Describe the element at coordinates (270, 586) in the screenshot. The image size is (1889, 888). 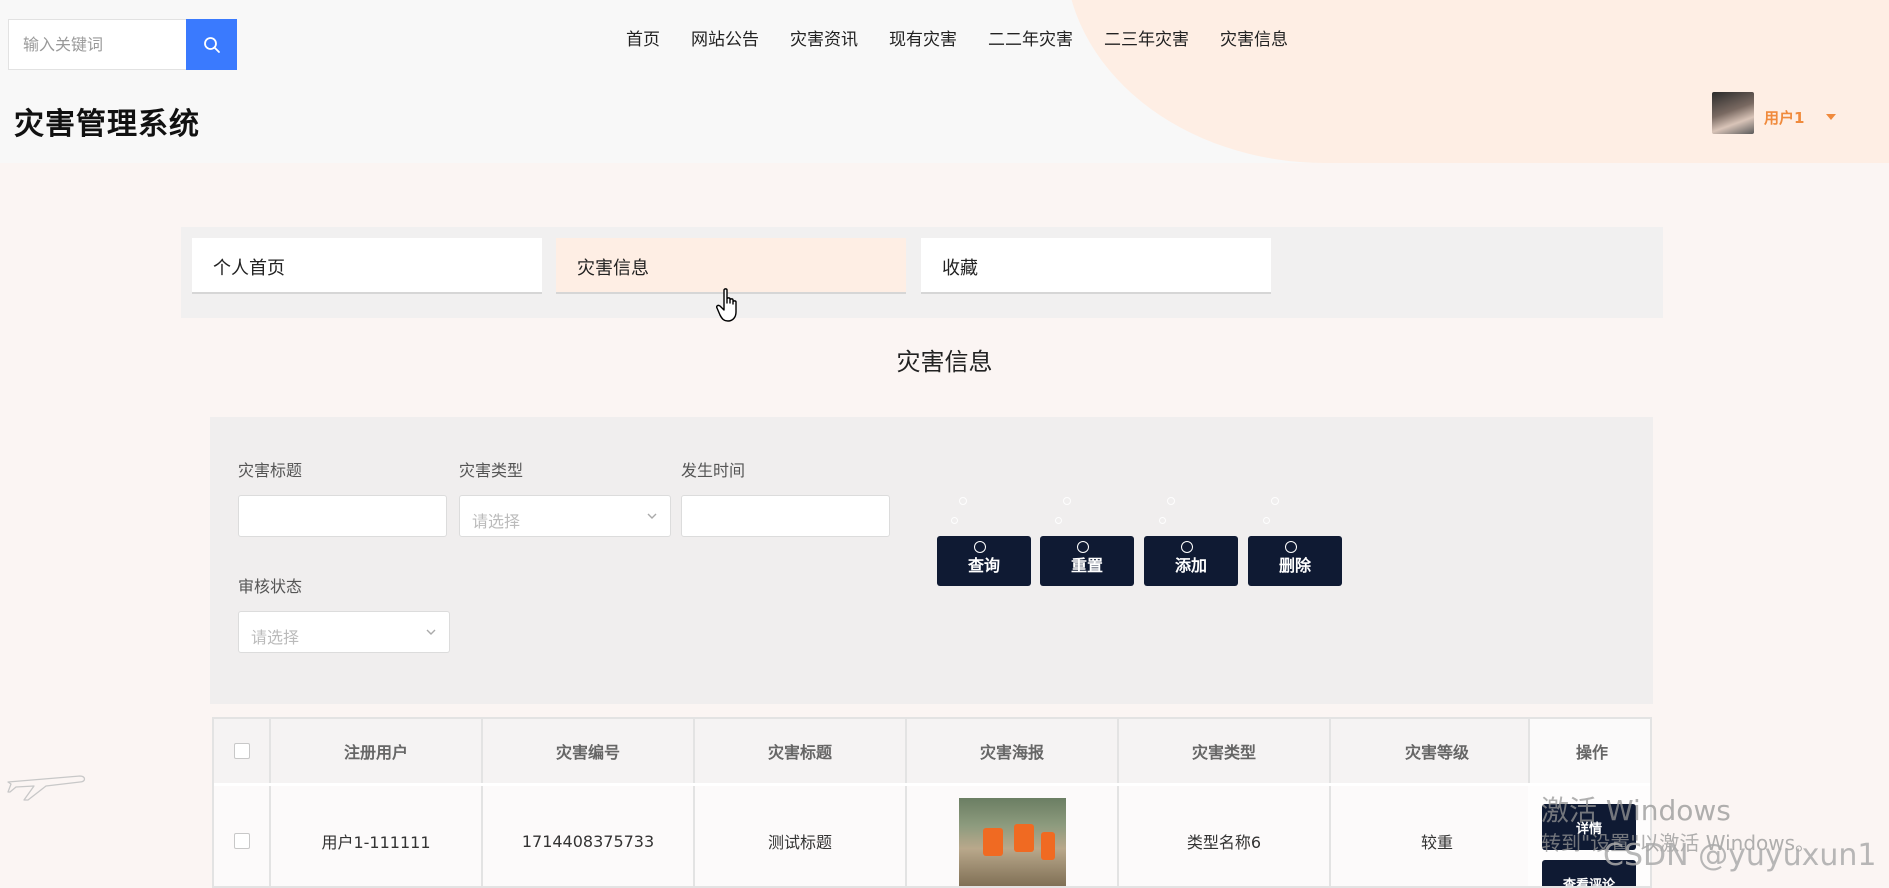
I see `filter-status-label: 审核状态` at that location.